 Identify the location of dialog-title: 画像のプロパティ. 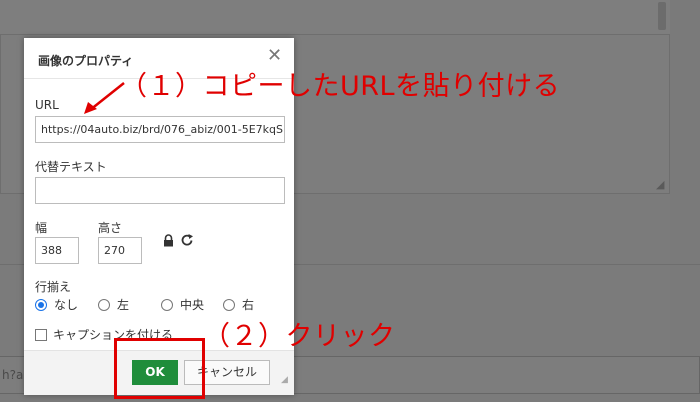
(86, 61).